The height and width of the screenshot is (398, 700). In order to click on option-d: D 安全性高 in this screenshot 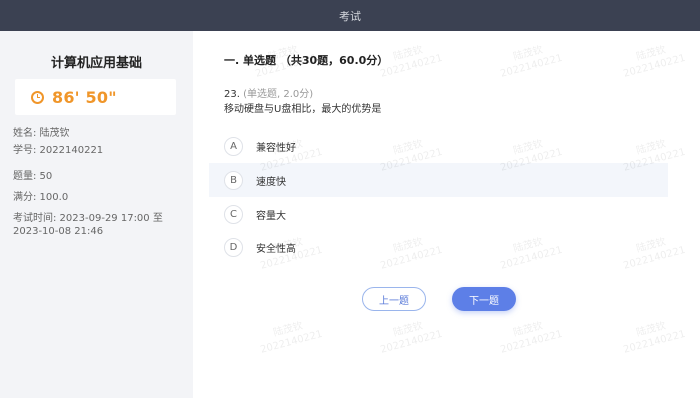, I will do `click(438, 247)`.